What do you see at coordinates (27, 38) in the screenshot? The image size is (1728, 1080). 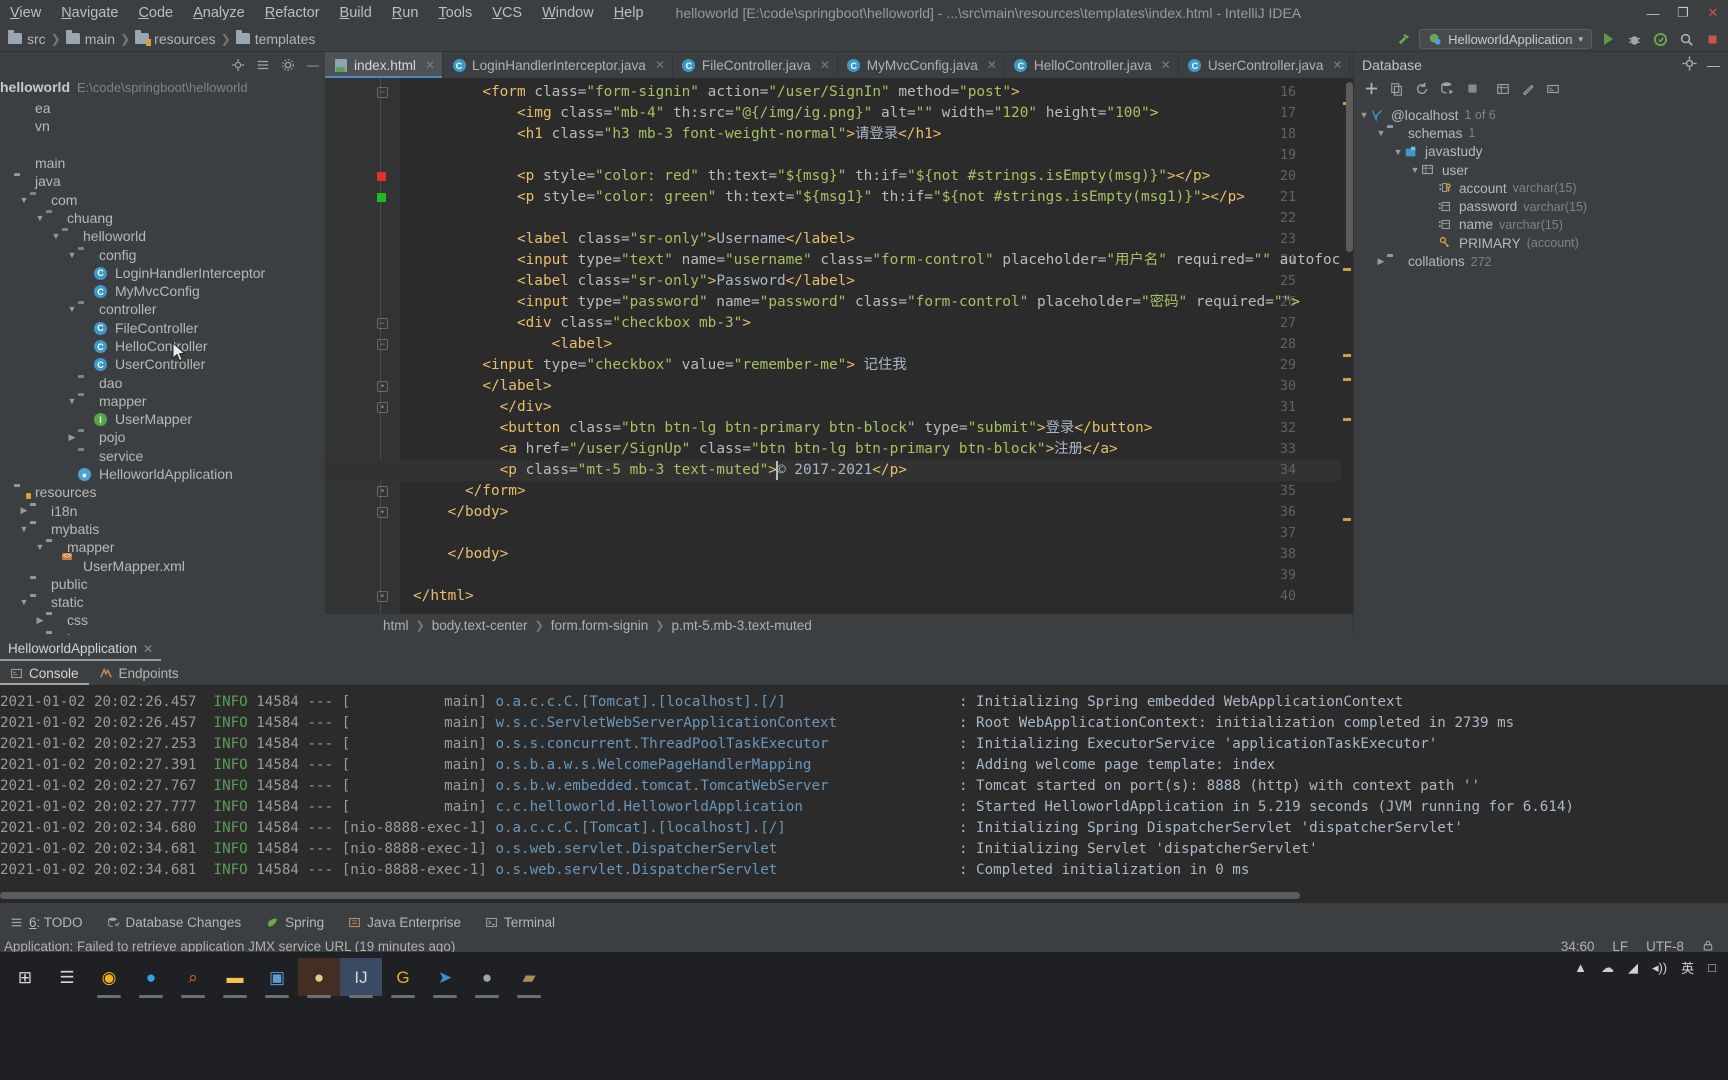 I see `breadcrumb-item-src: src` at bounding box center [27, 38].